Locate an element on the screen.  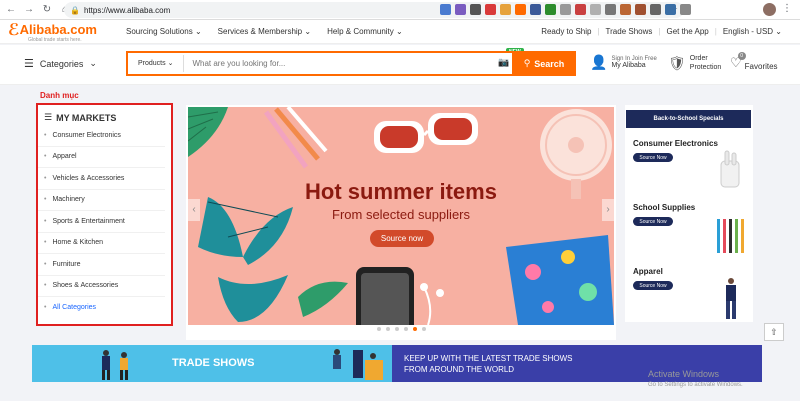
forward-icon: → is located at coordinates (29, 9).